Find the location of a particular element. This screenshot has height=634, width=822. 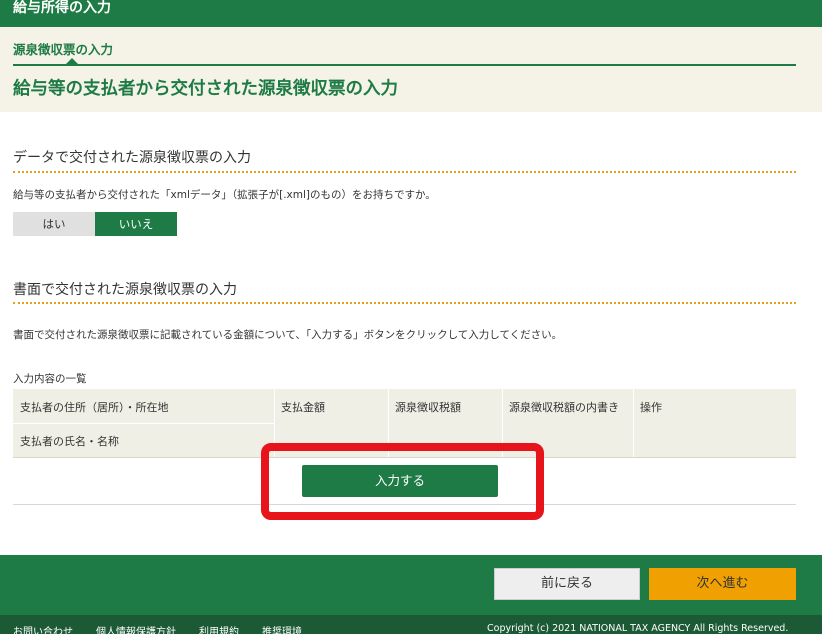

header-divider is located at coordinates (404, 65).